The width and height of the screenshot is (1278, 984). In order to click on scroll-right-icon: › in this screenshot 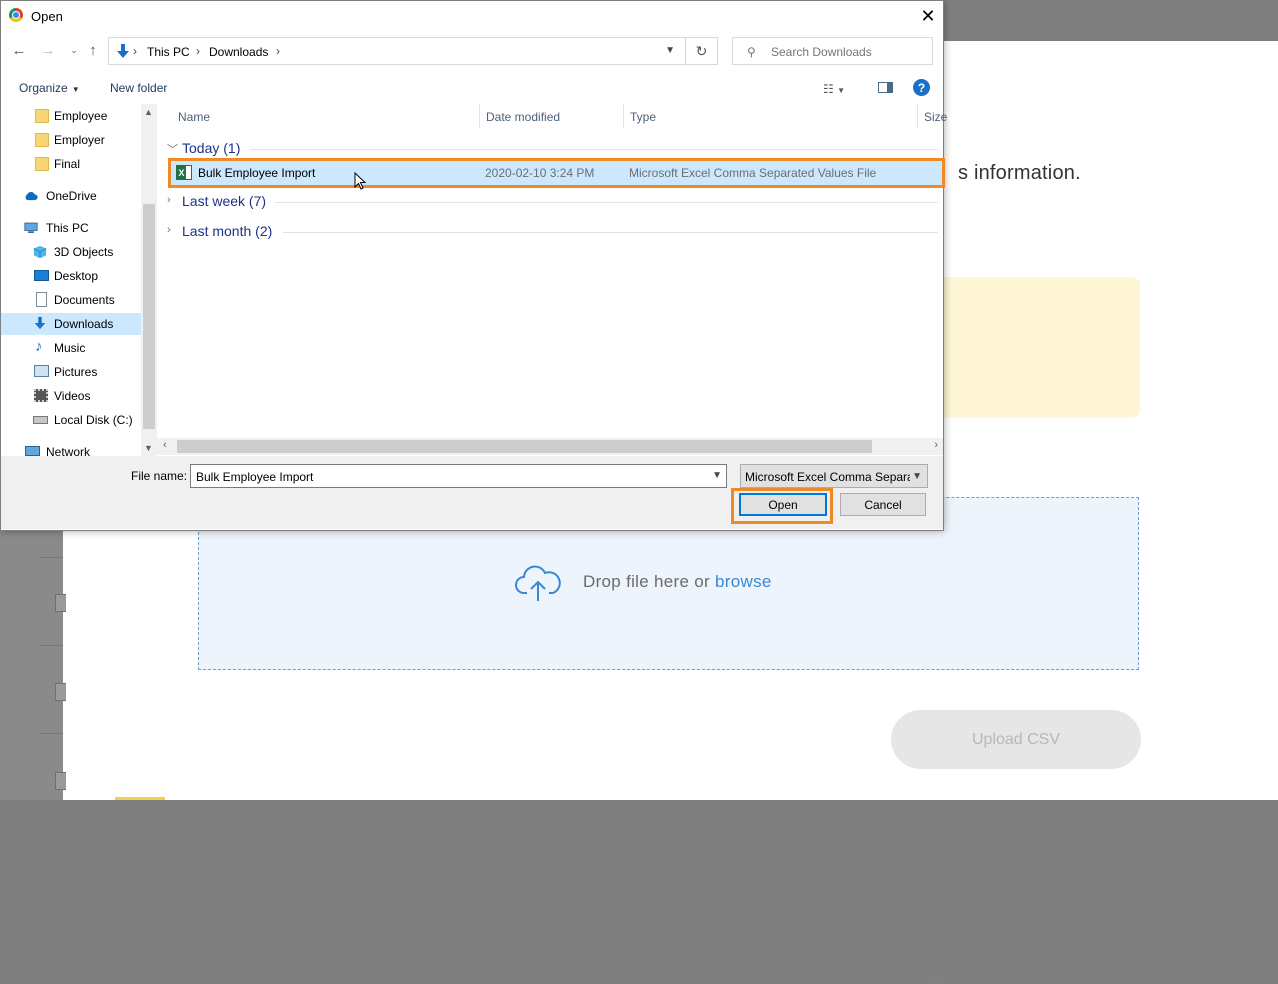, I will do `click(936, 445)`.